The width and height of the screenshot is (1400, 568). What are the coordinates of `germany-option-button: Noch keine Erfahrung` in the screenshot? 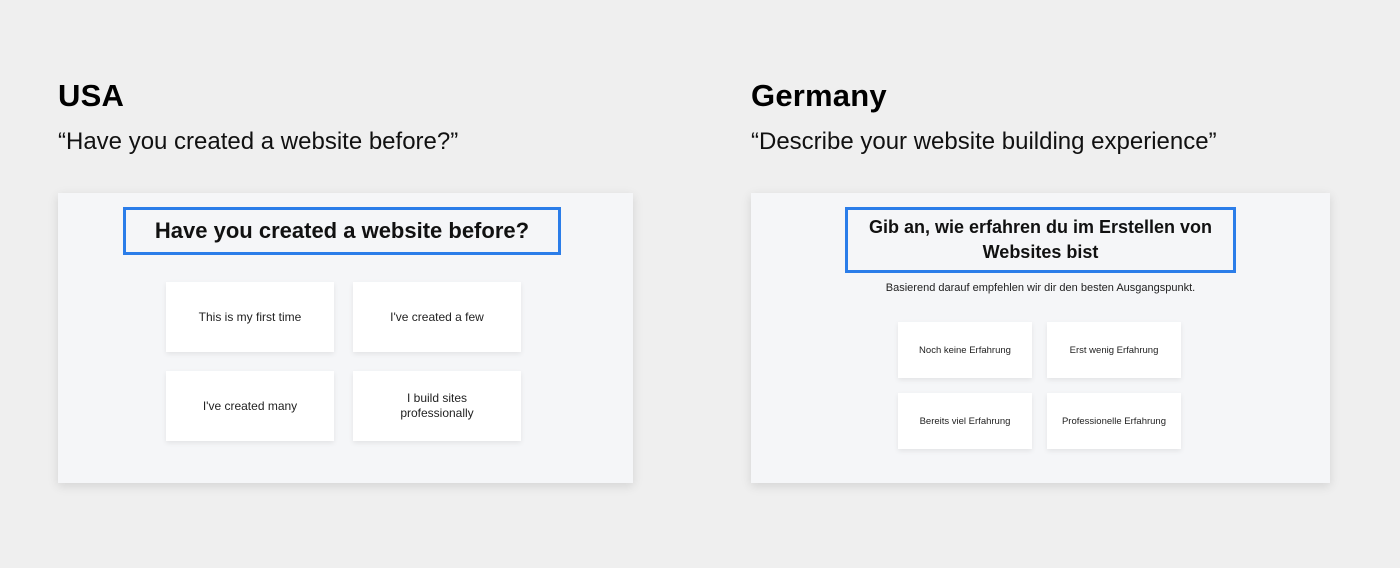 It's located at (965, 350).